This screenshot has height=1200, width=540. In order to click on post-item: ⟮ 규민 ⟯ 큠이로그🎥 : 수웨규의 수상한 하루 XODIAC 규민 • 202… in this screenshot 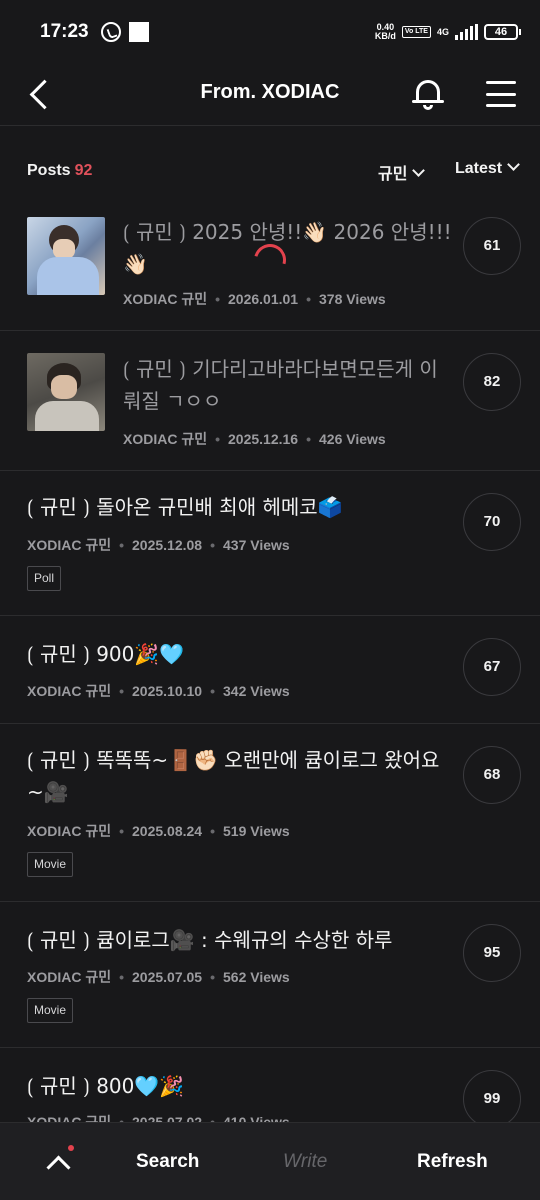, I will do `click(270, 975)`.